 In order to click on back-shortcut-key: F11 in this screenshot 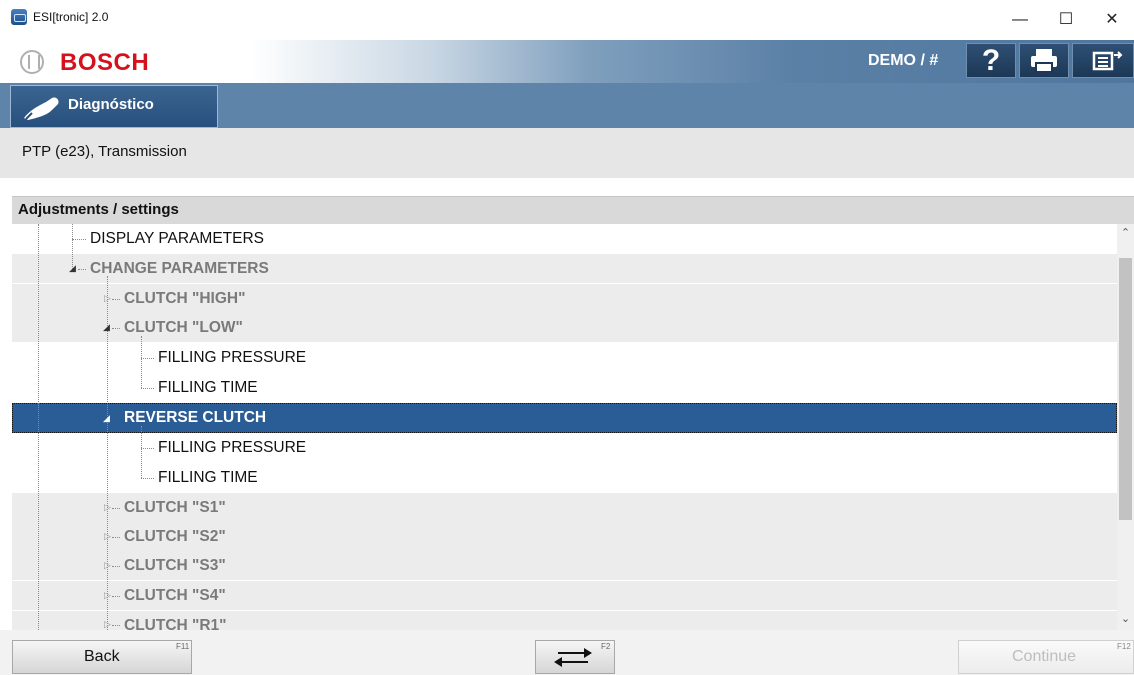, I will do `click(183, 646)`.